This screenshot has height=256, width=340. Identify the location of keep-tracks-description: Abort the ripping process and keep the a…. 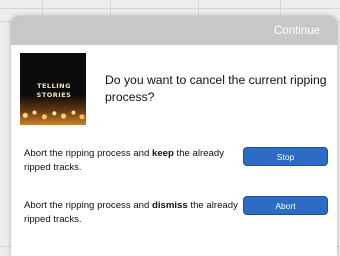
(134, 160).